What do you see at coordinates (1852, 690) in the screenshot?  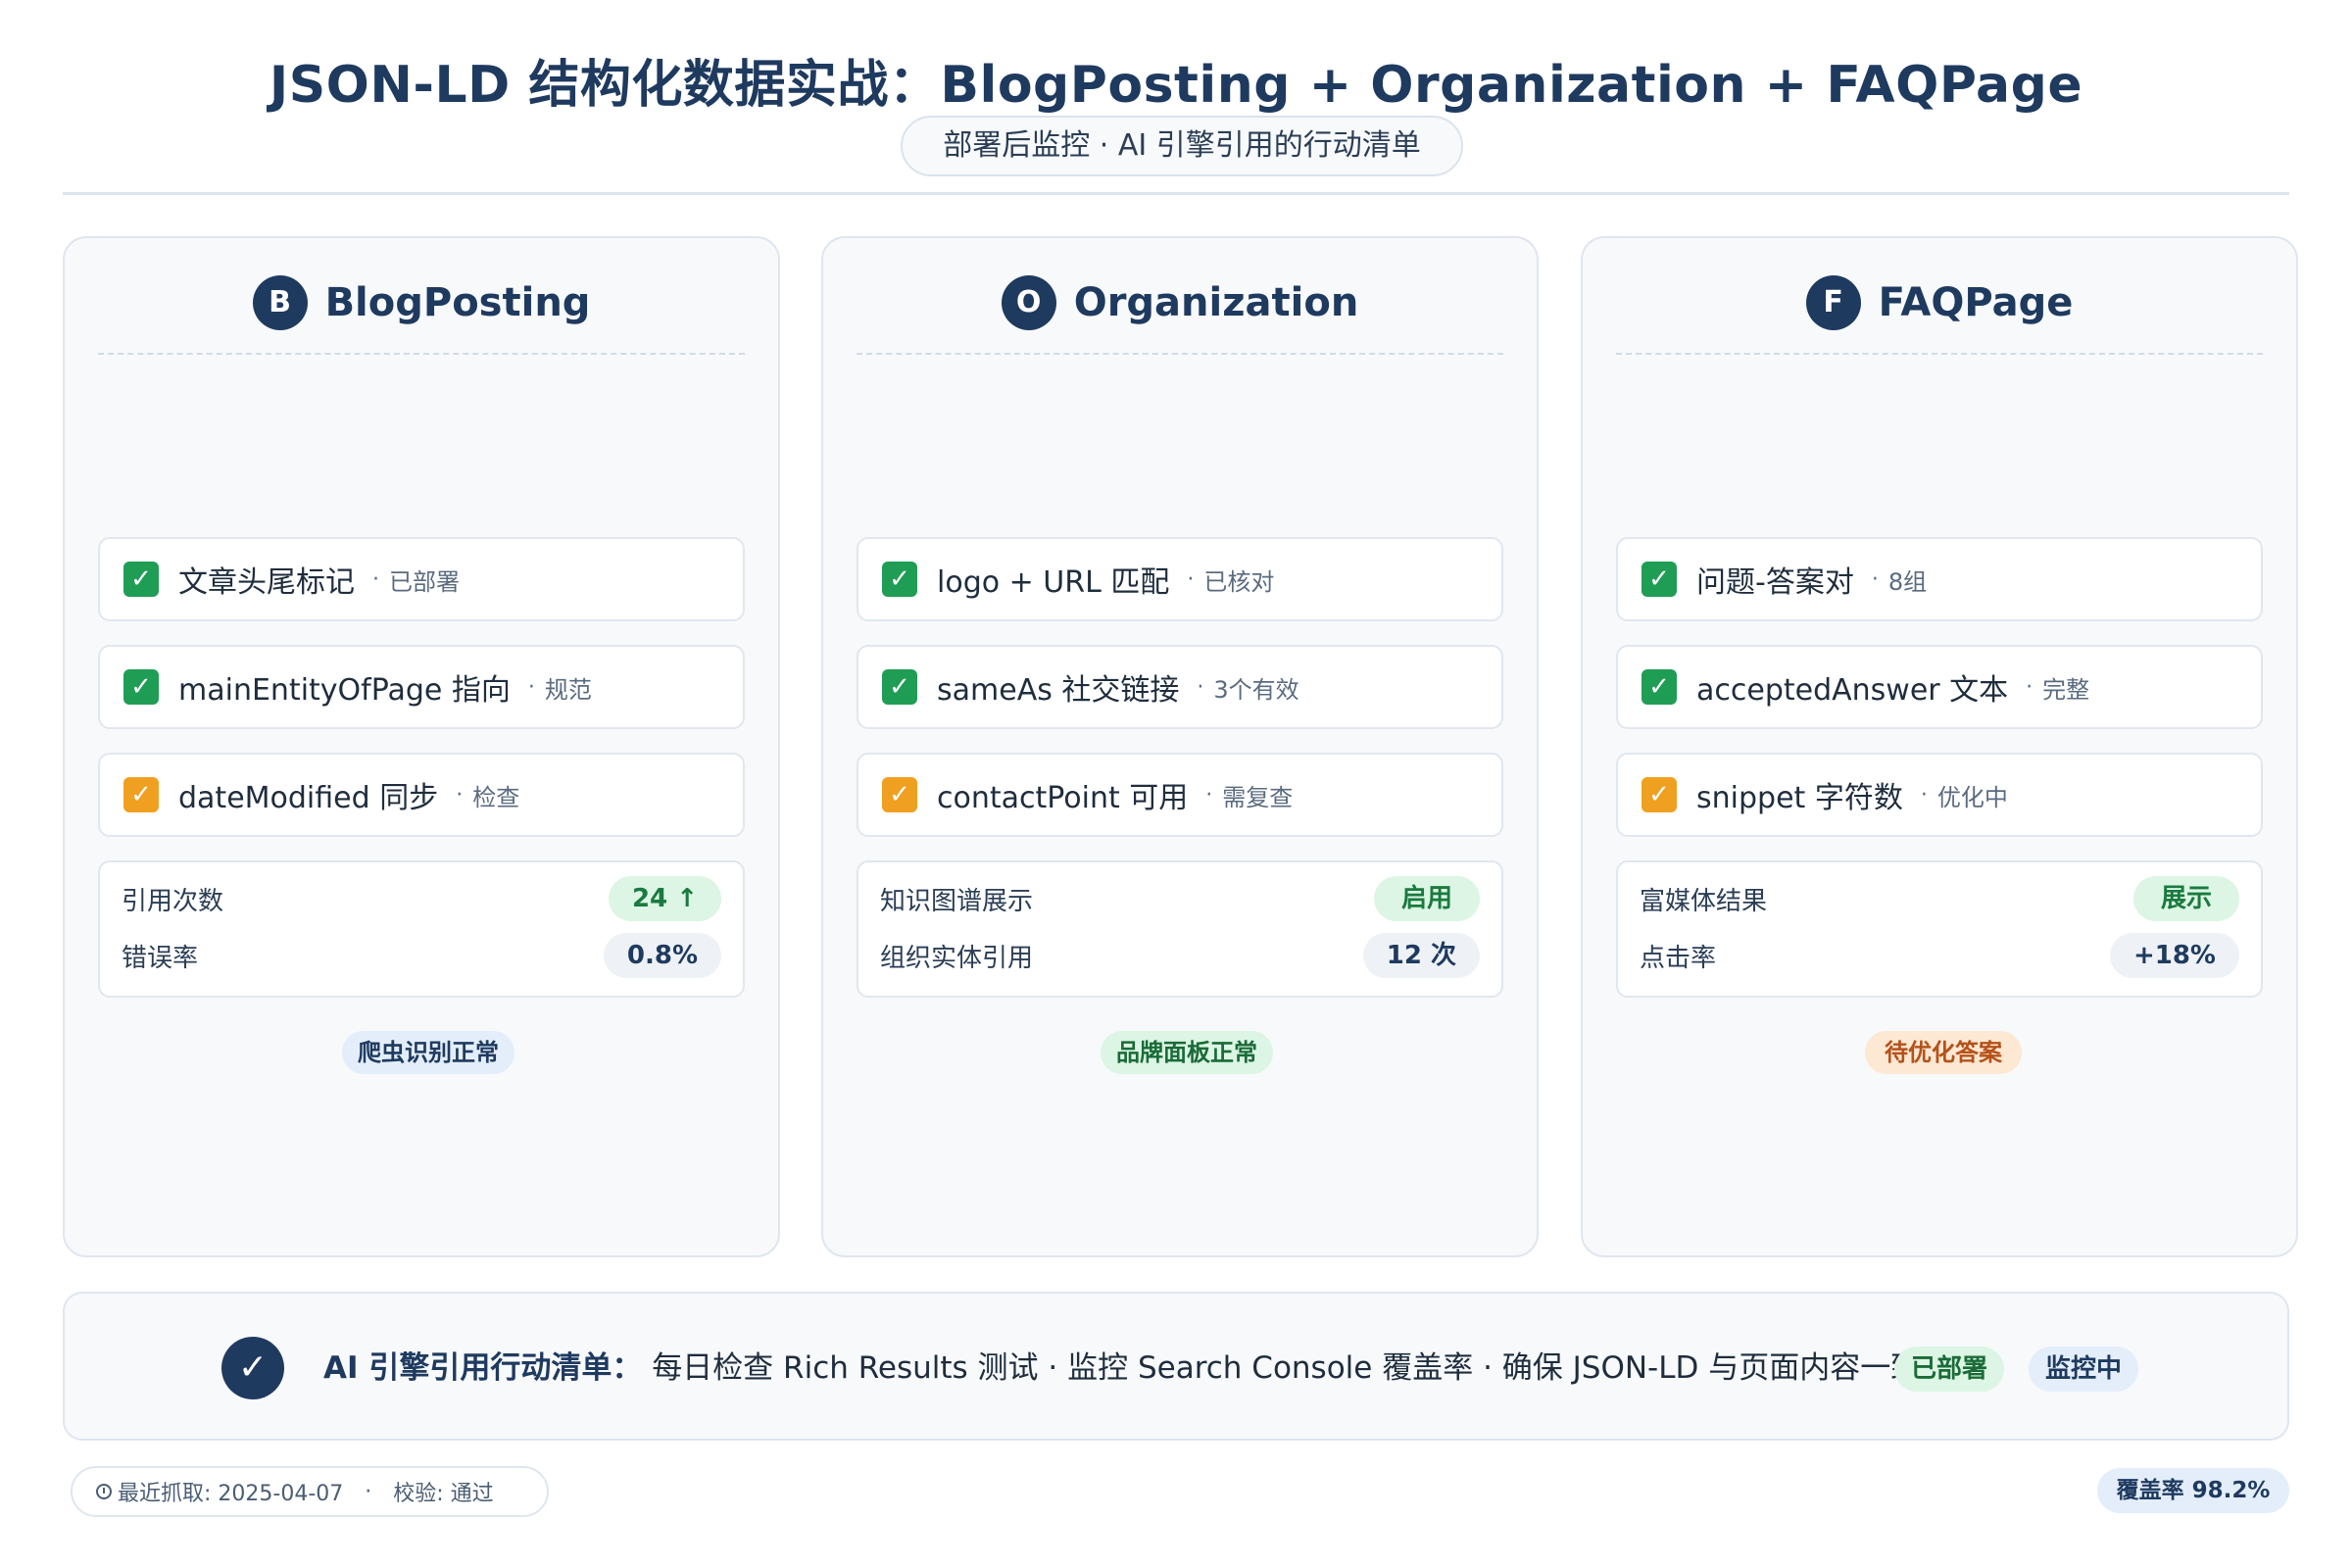 I see `item-label: acceptedAnswer 文本` at bounding box center [1852, 690].